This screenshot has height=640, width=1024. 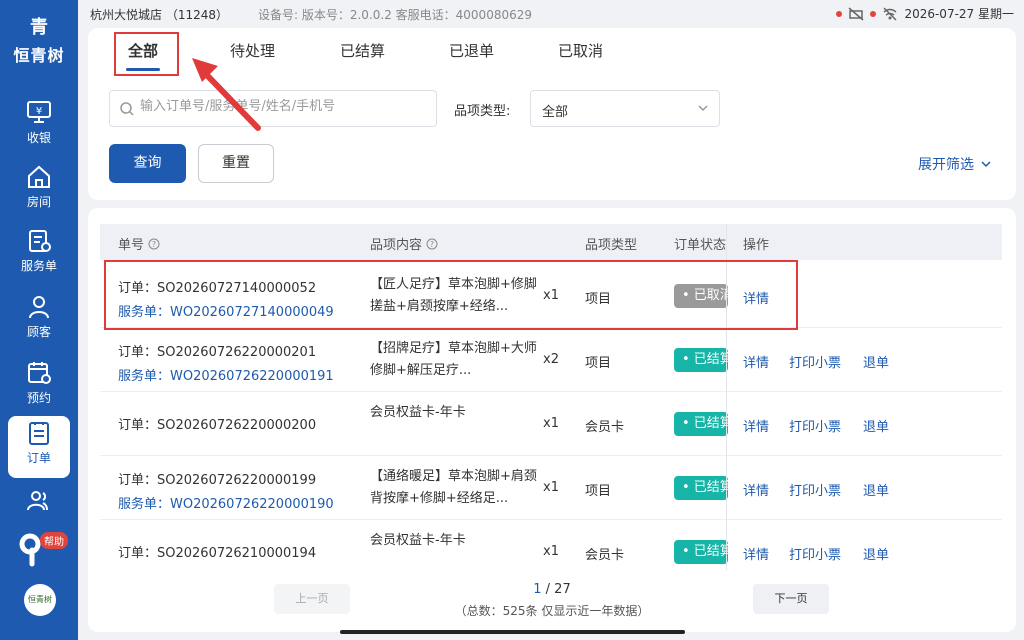 I want to click on home-indicator, so click(x=512, y=632).